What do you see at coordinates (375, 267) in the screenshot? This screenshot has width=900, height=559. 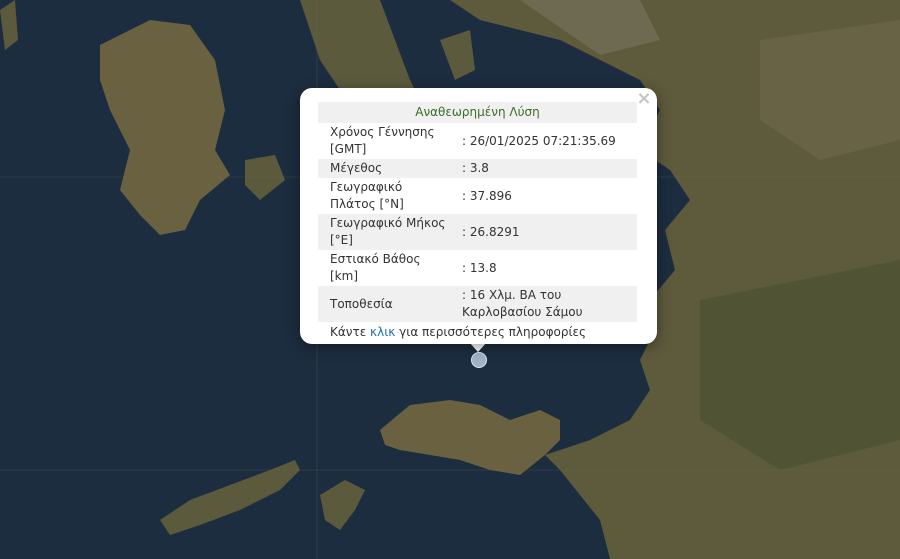 I see `row-label: Εστιακό Βάθος [km]` at bounding box center [375, 267].